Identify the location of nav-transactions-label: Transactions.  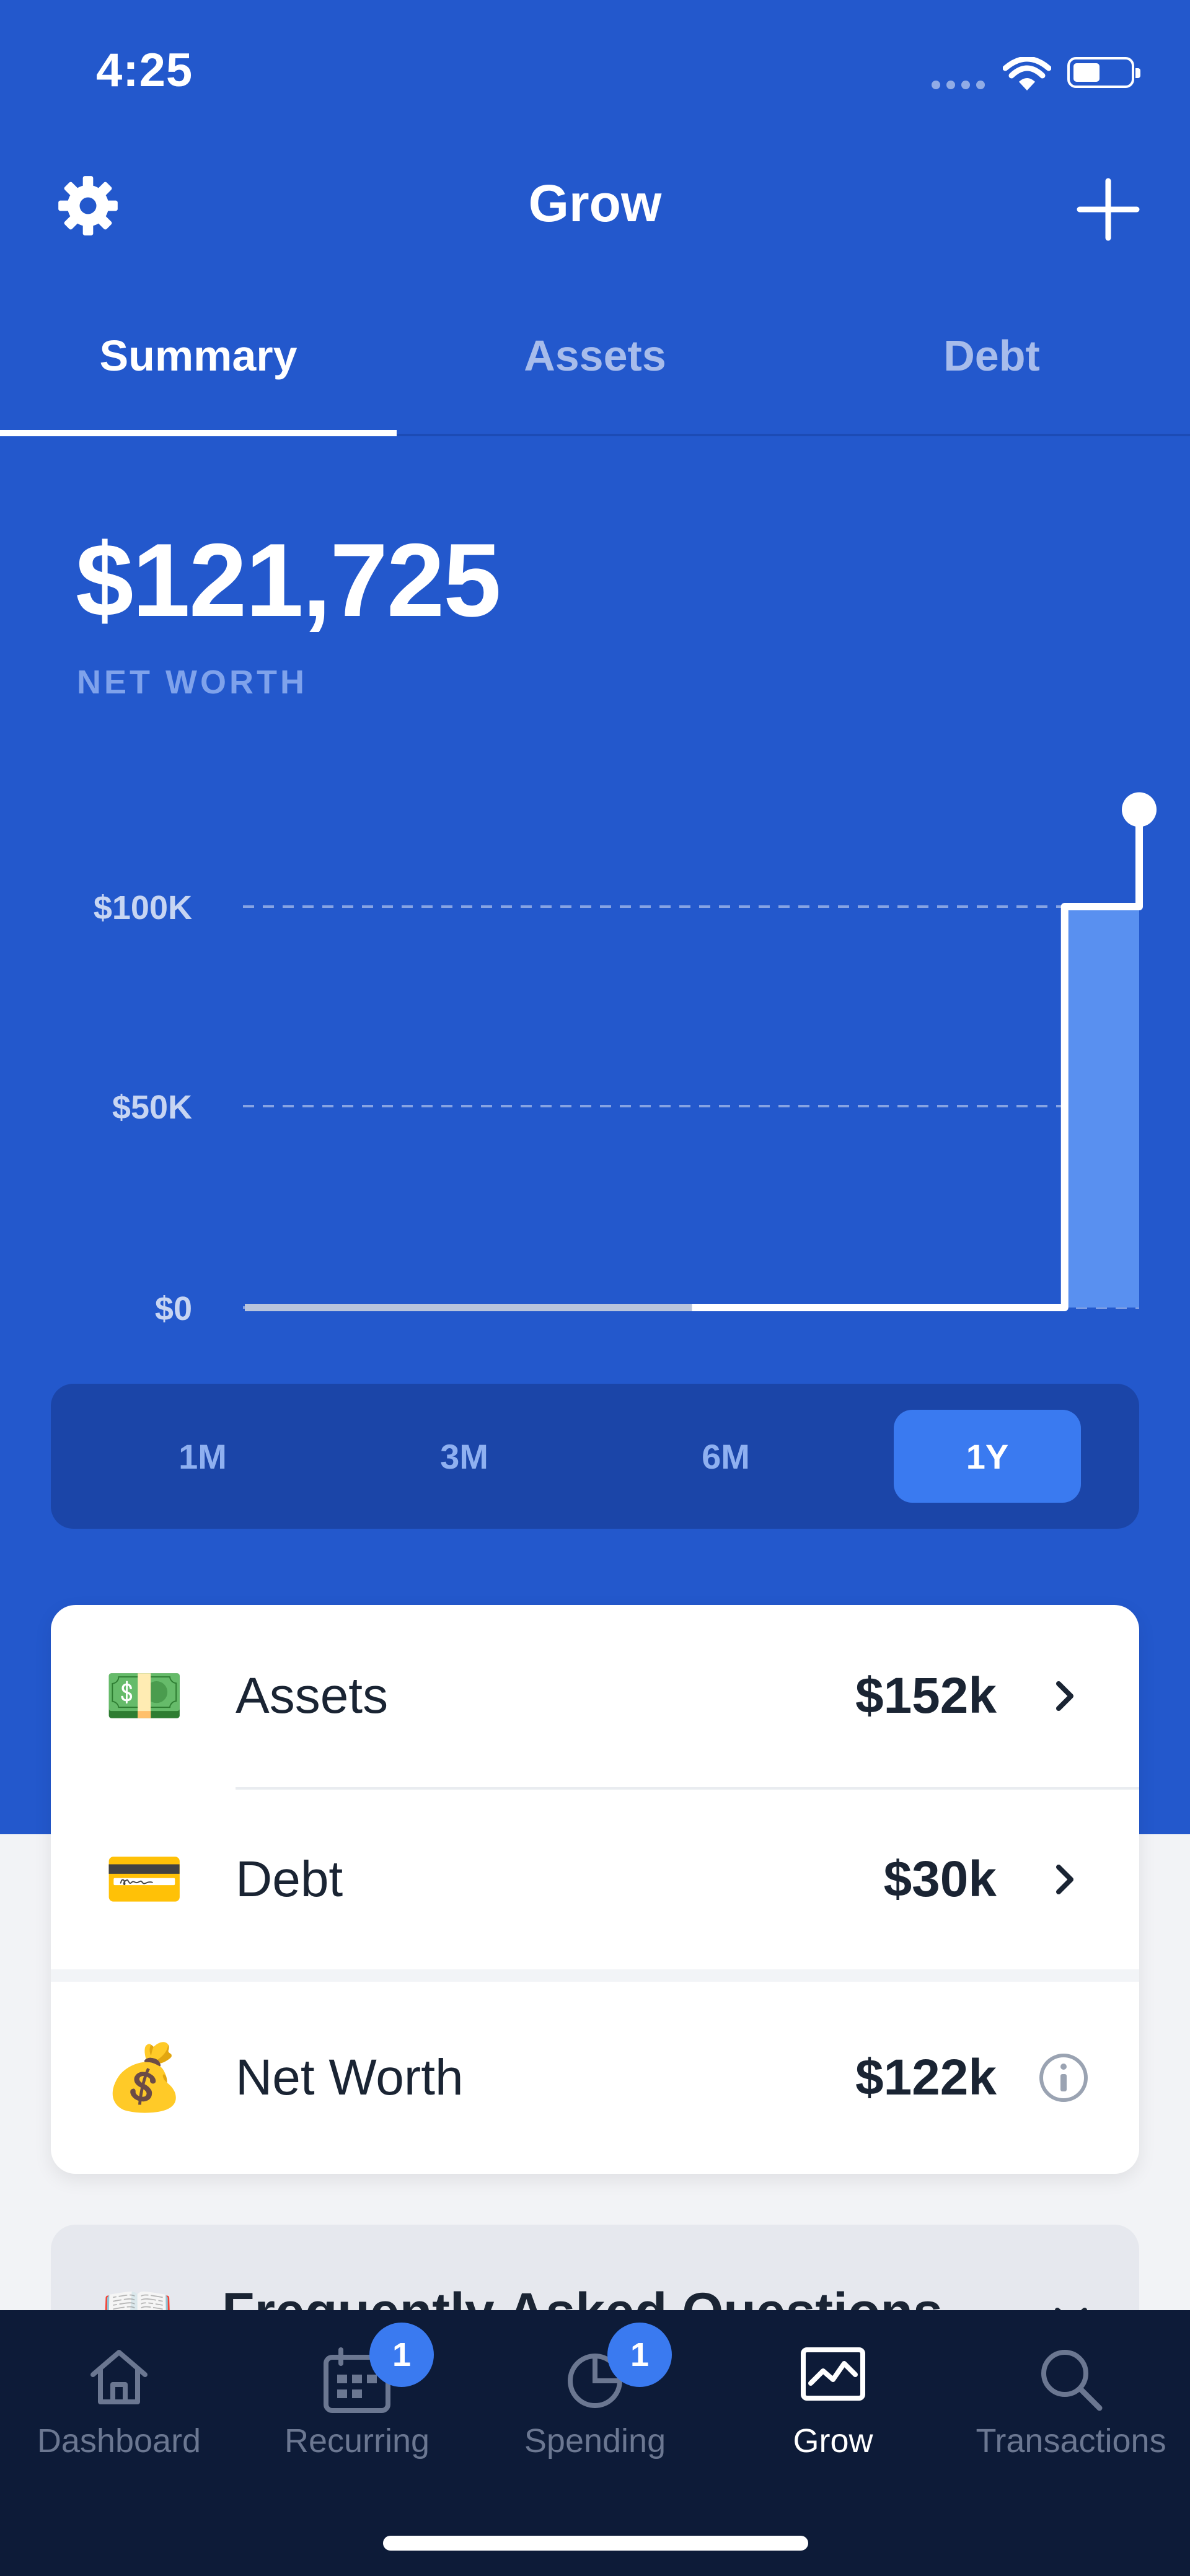
(1071, 2441).